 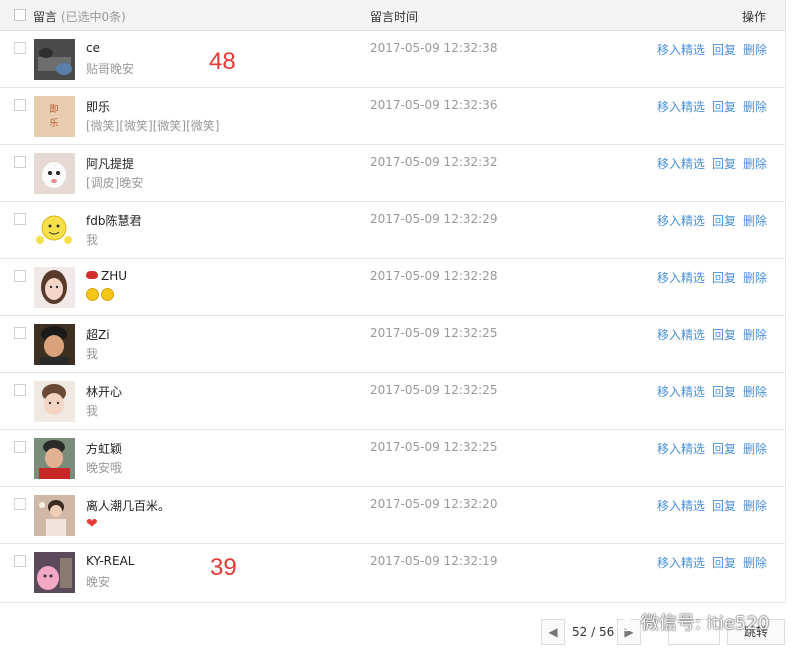 I want to click on select-all-checkbox, so click(x=20, y=15).